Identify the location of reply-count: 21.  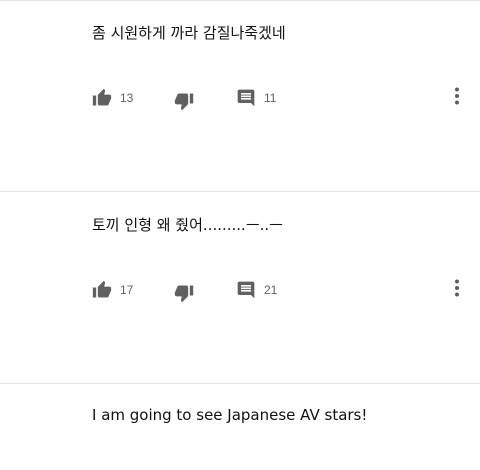
(271, 290).